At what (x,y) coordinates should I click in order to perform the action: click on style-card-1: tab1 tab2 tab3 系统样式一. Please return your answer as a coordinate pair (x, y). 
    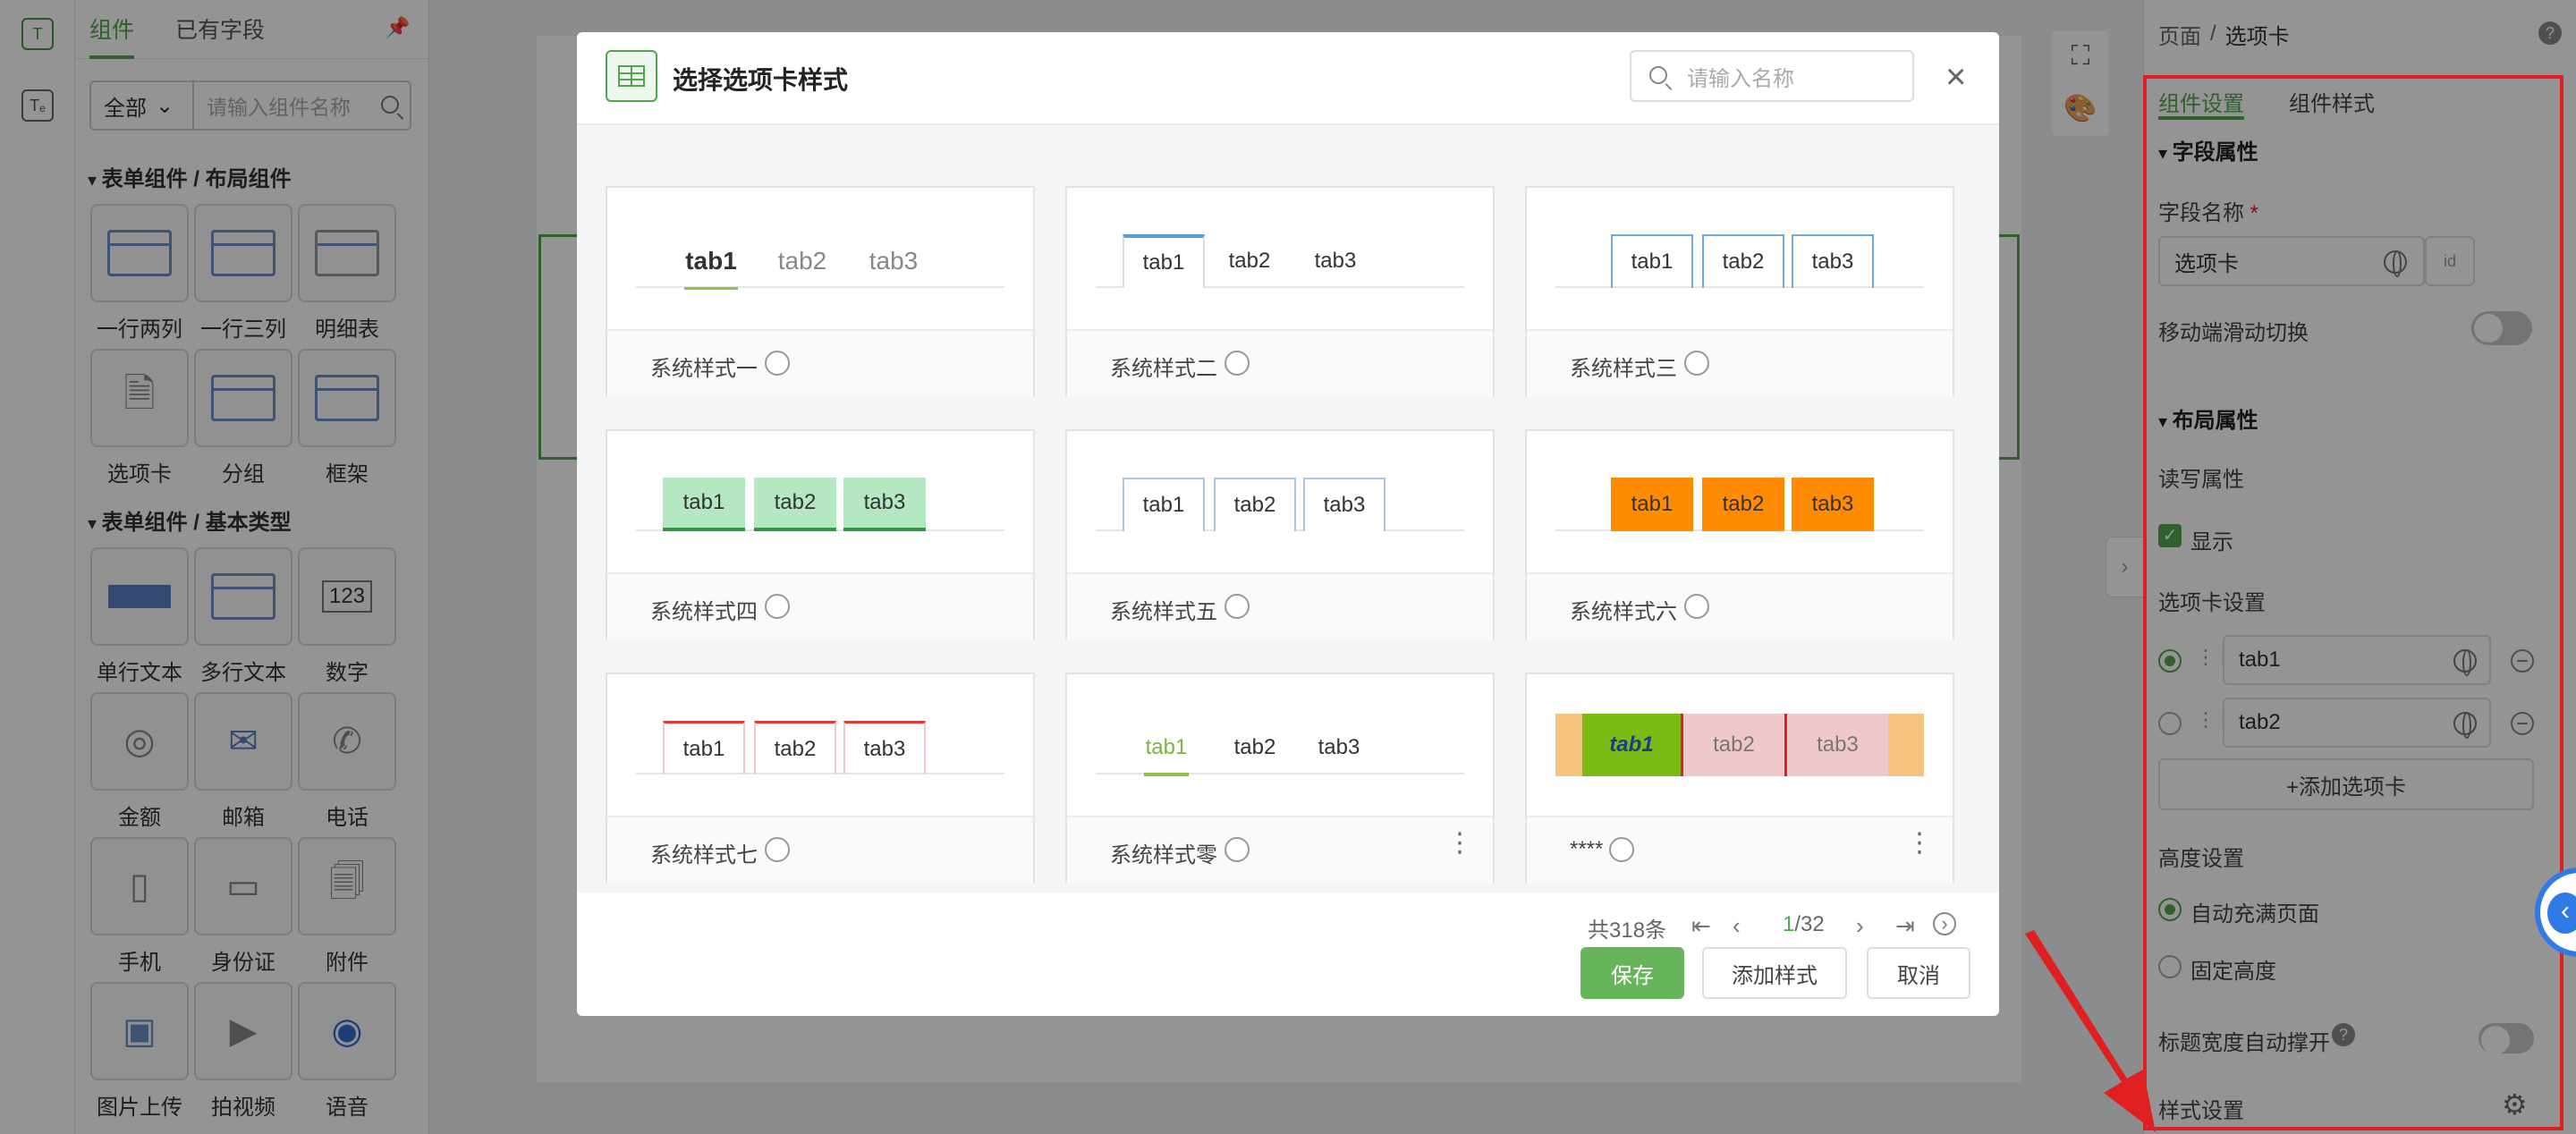
    Looking at the image, I should click on (820, 292).